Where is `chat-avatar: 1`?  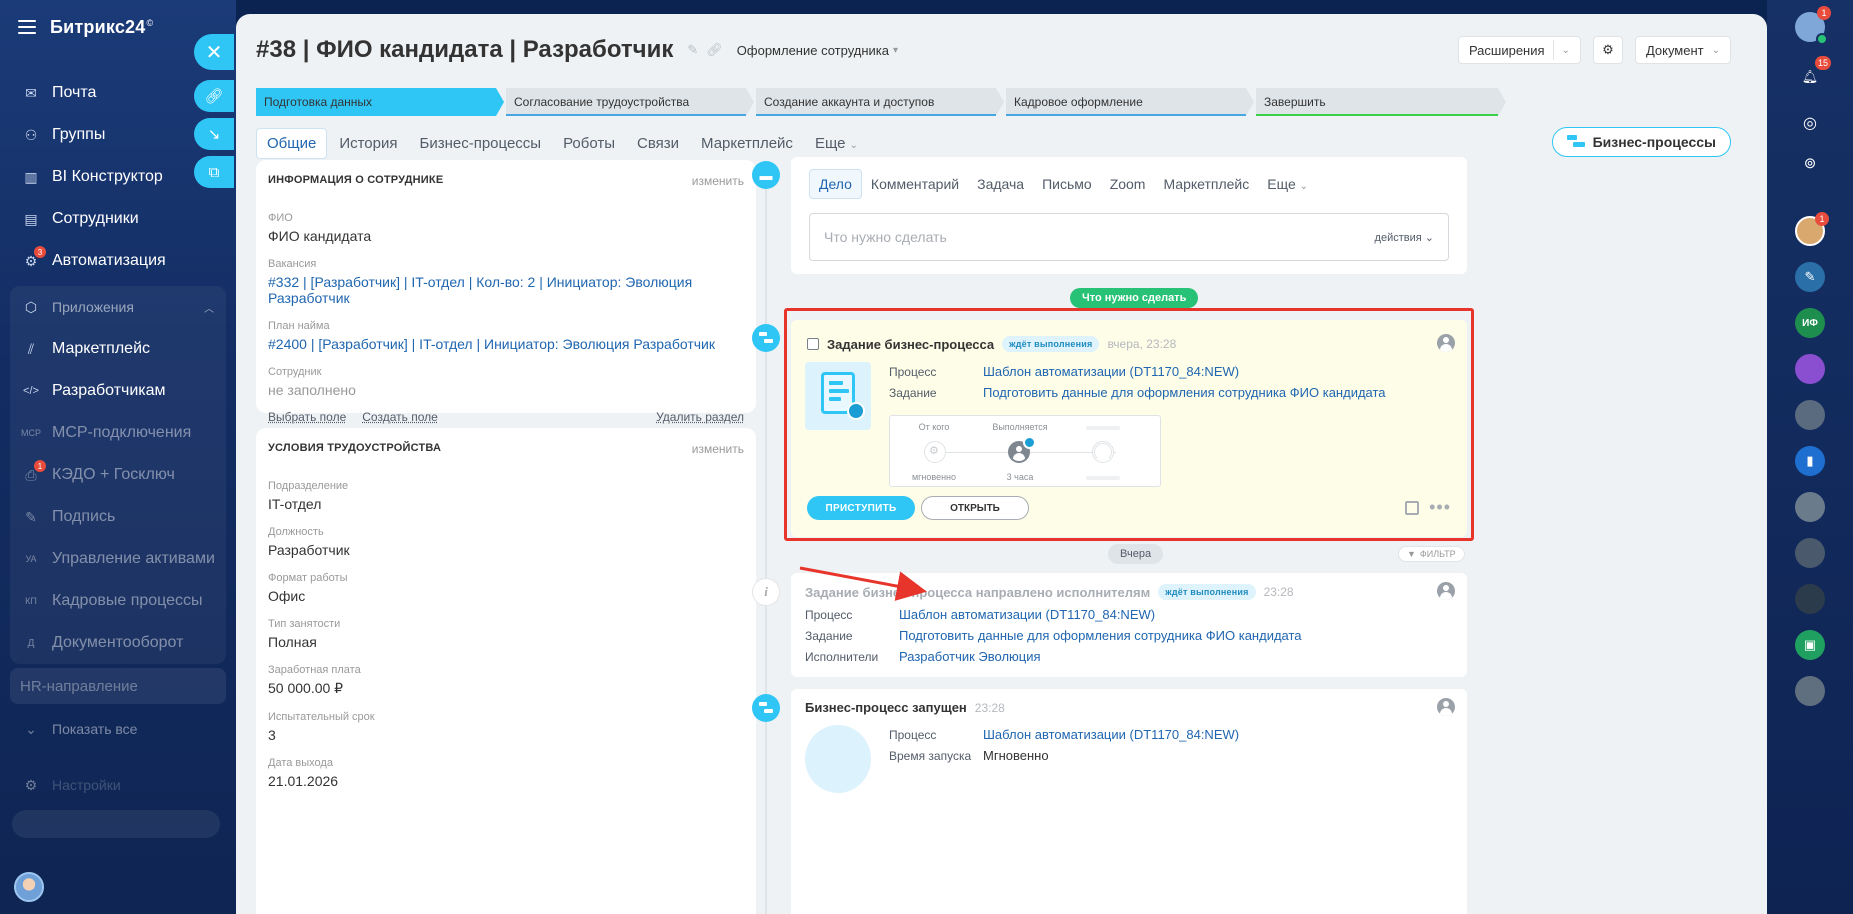 chat-avatar: 1 is located at coordinates (1812, 229).